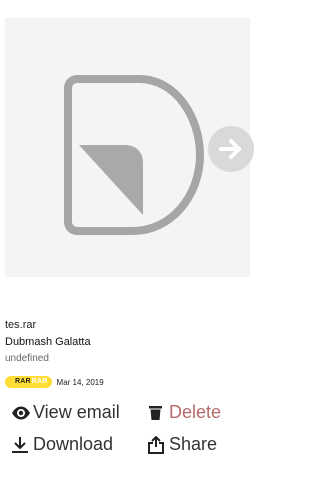  What do you see at coordinates (39, 381) in the screenshot?
I see `file-type-ghost-label: RAR` at bounding box center [39, 381].